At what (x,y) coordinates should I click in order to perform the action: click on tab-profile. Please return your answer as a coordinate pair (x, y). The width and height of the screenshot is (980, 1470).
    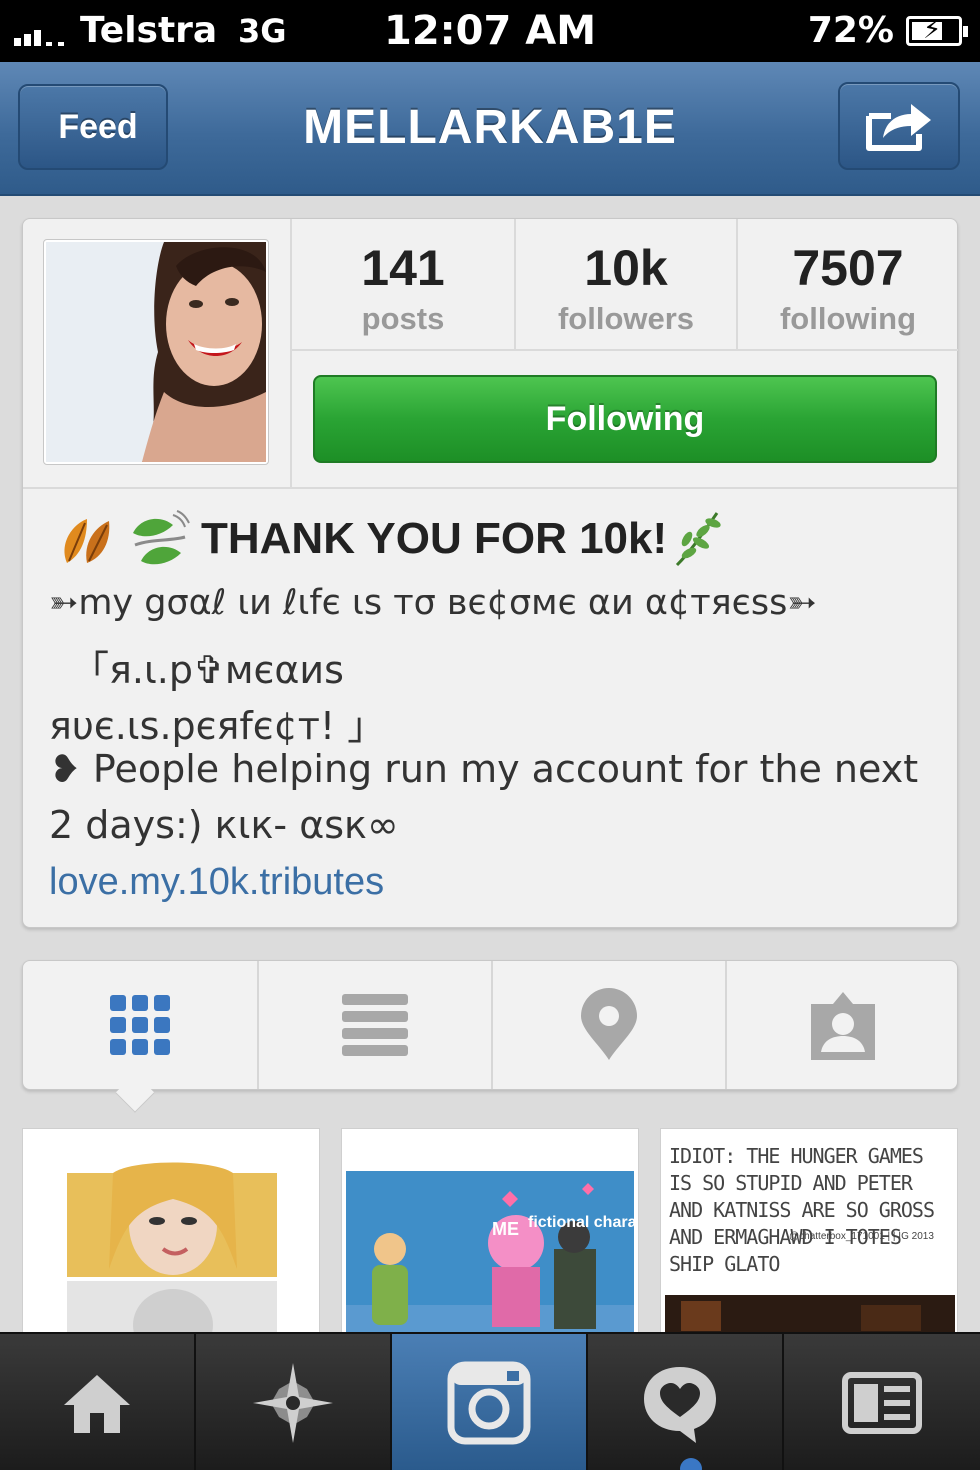
    Looking at the image, I should click on (882, 1402).